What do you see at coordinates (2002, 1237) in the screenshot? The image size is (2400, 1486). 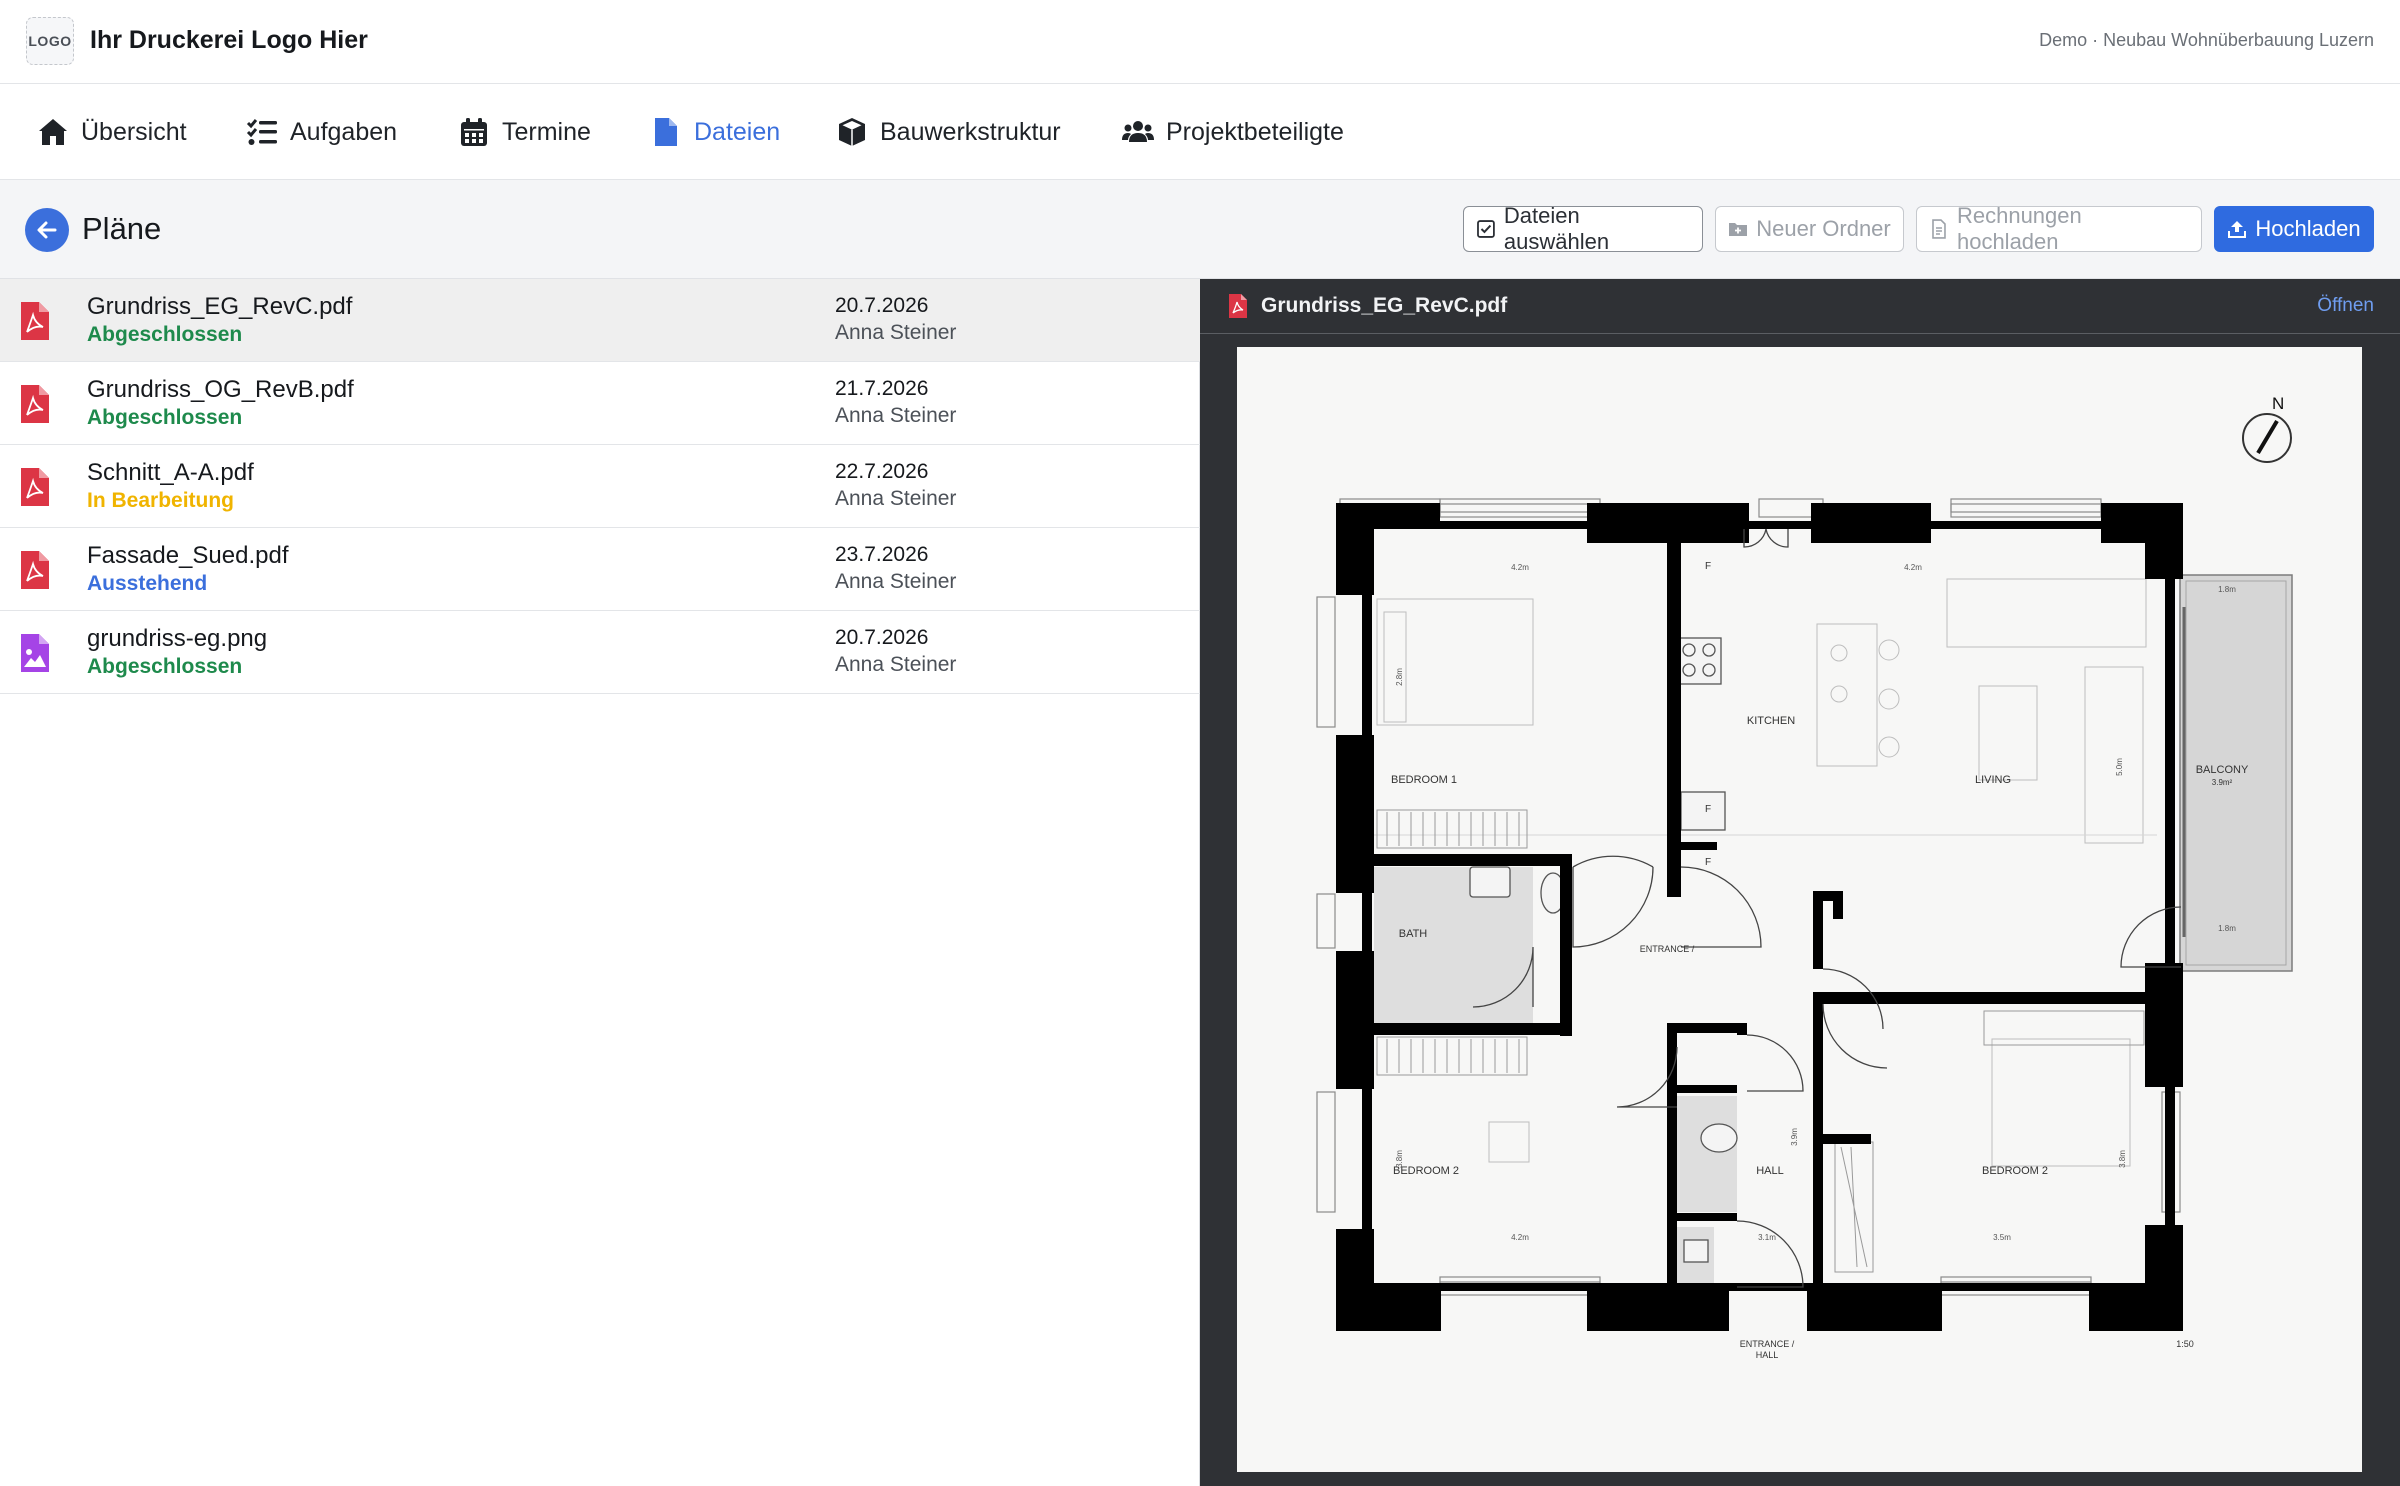 I see `svg-text: 3.5m` at bounding box center [2002, 1237].